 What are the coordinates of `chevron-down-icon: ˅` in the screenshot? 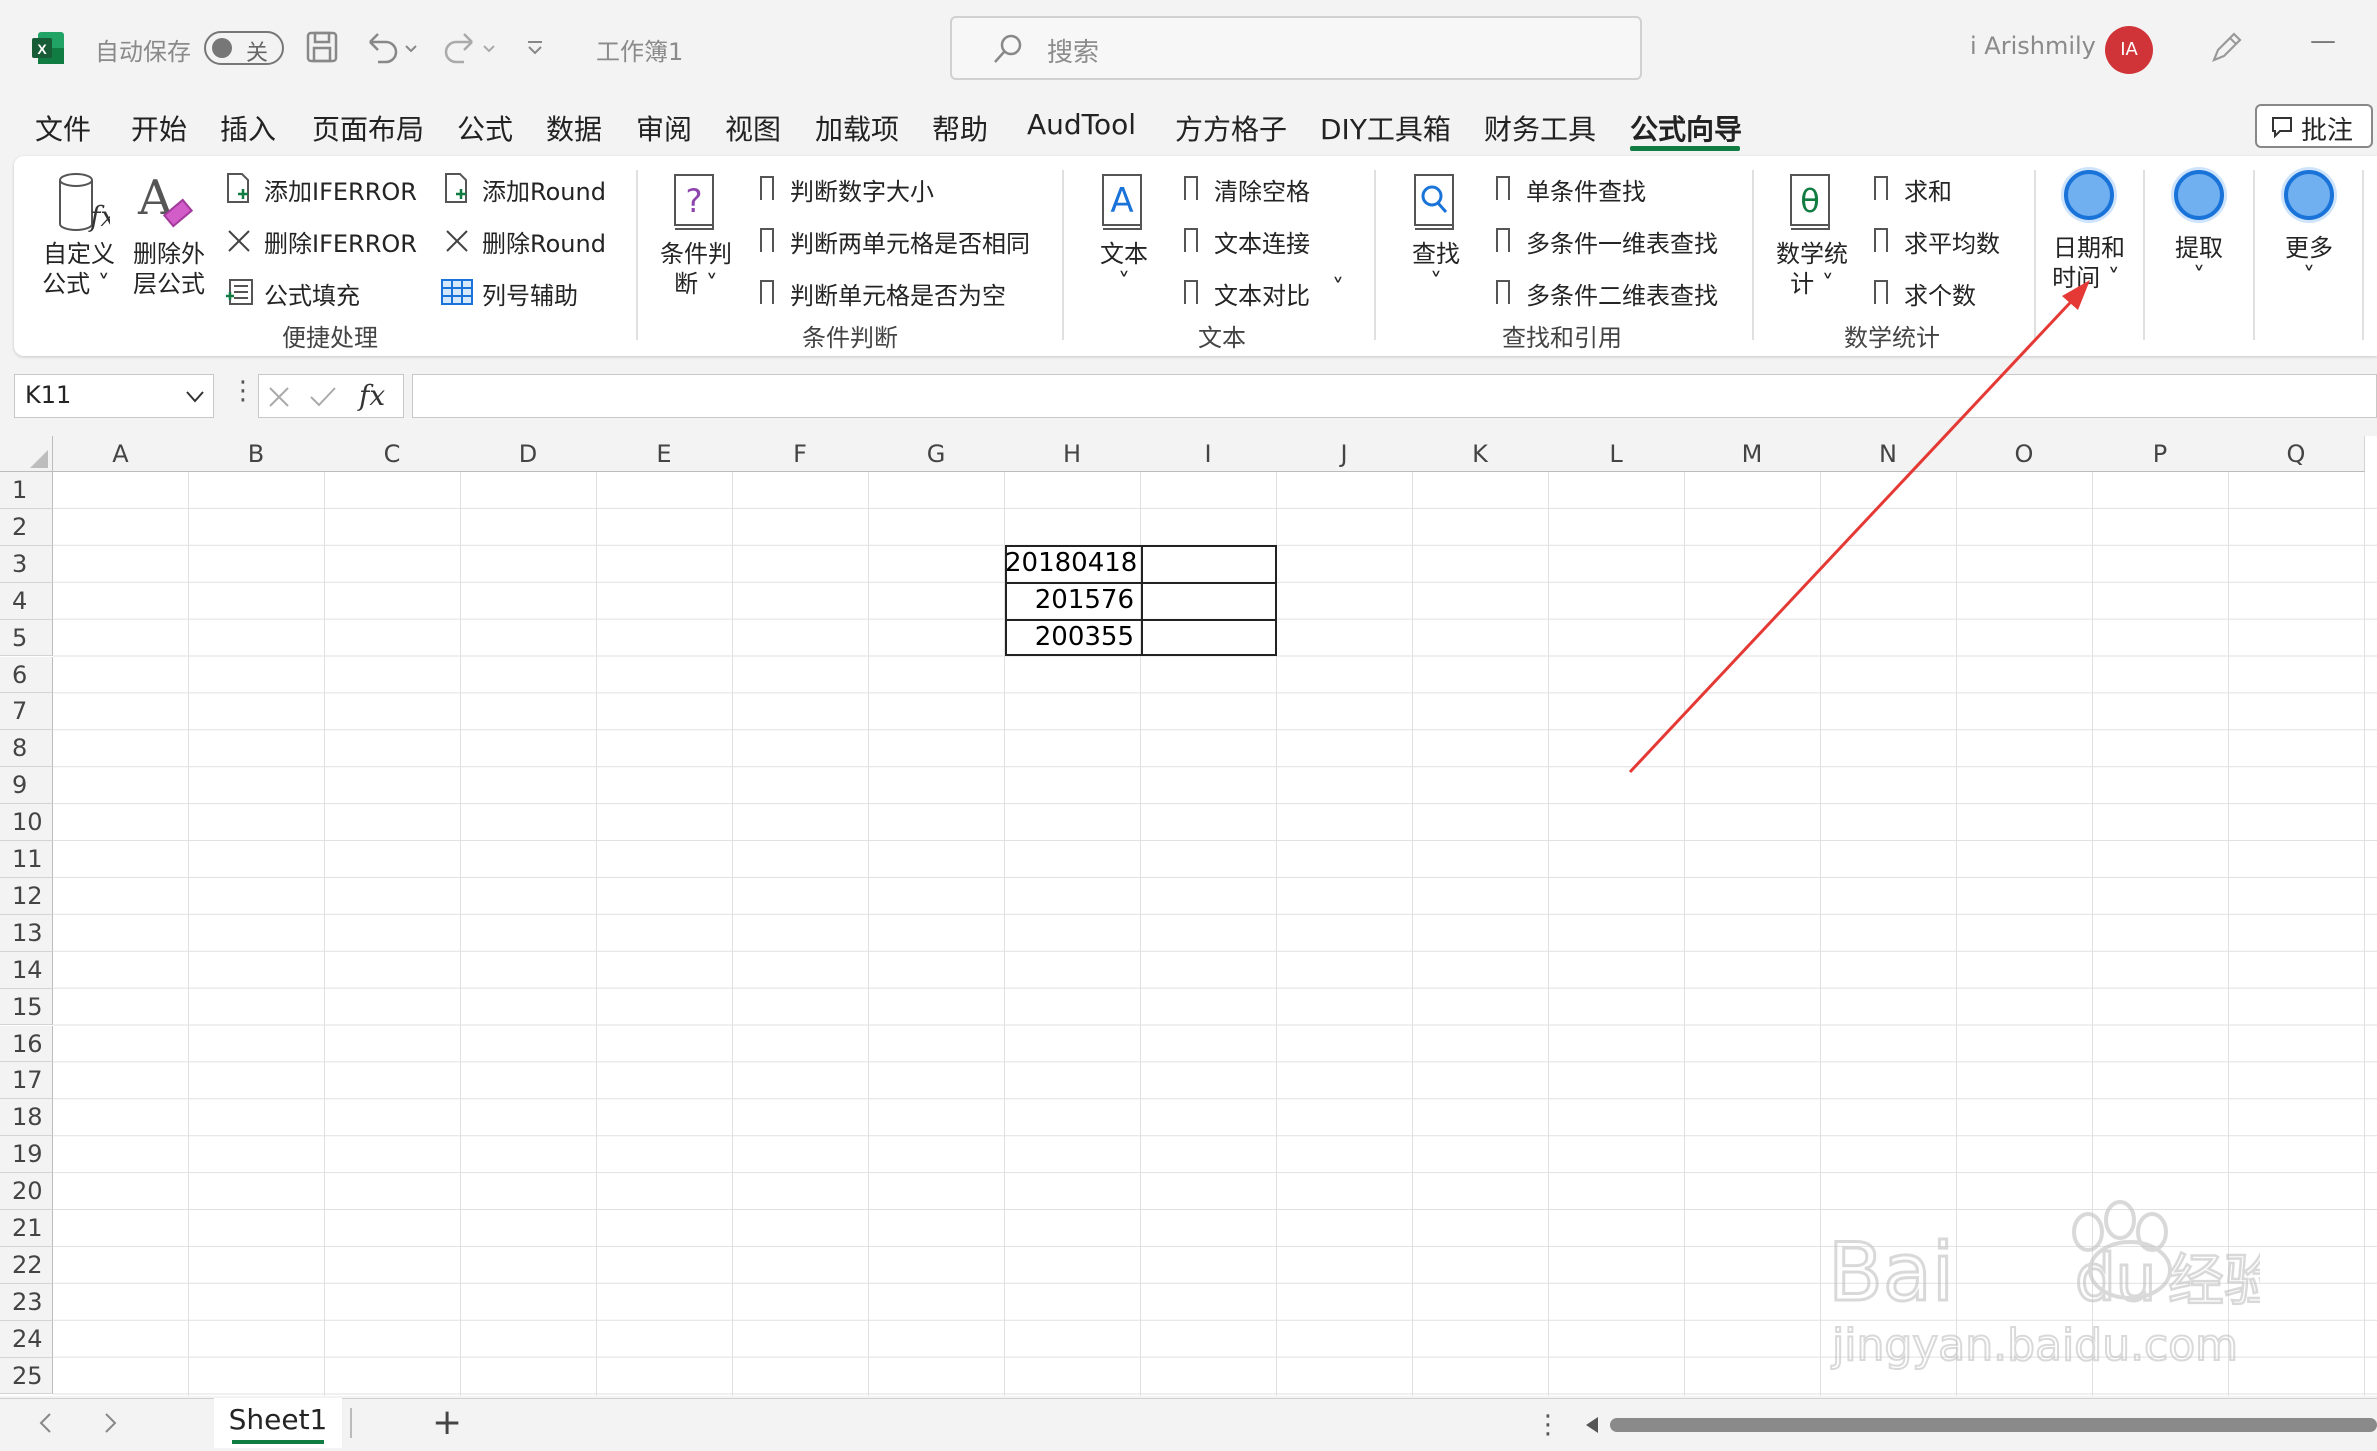 It's located at (1338, 288).